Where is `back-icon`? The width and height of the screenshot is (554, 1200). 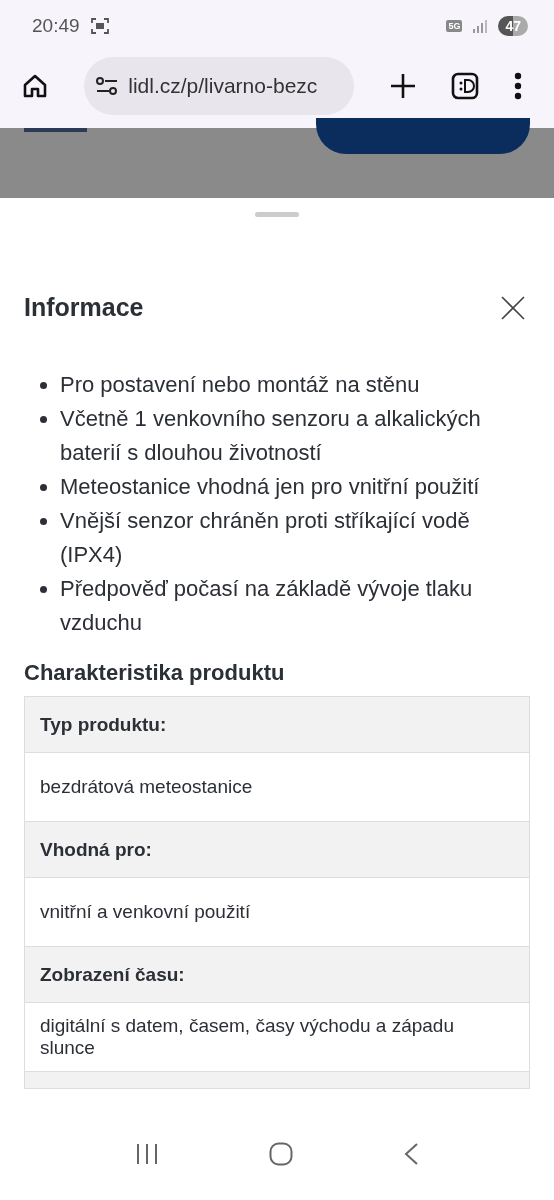
back-icon is located at coordinates (411, 1154).